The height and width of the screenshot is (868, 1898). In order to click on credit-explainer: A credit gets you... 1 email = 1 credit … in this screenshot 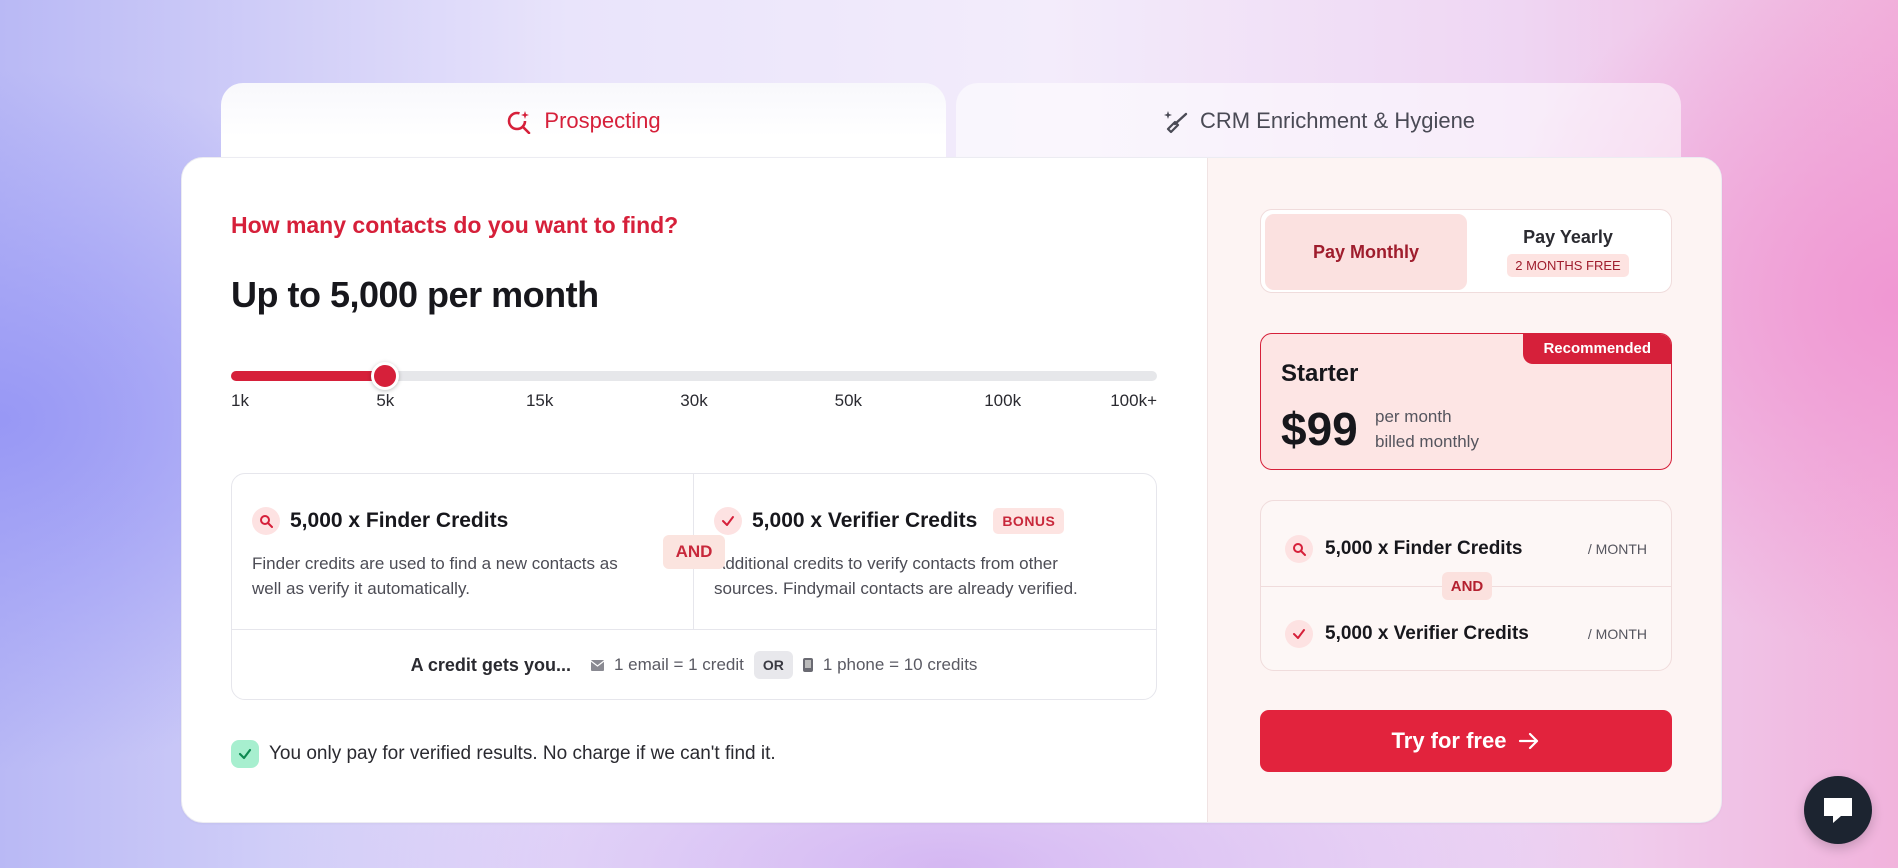, I will do `click(694, 664)`.